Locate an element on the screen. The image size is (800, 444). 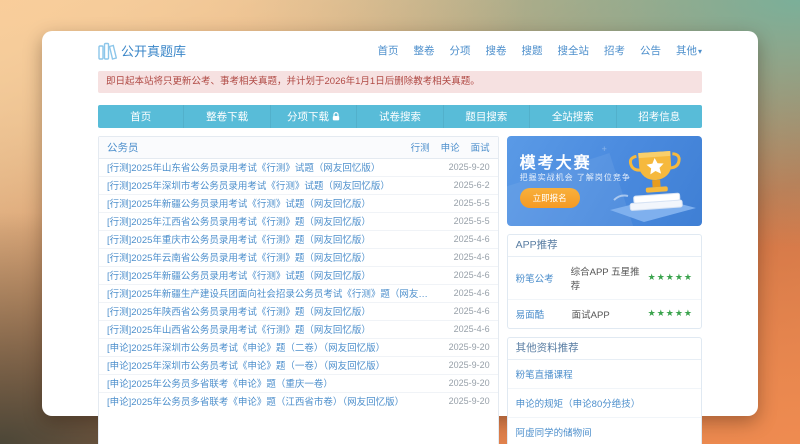
exam-date: 2025-6-2 is located at coordinates (471, 185).